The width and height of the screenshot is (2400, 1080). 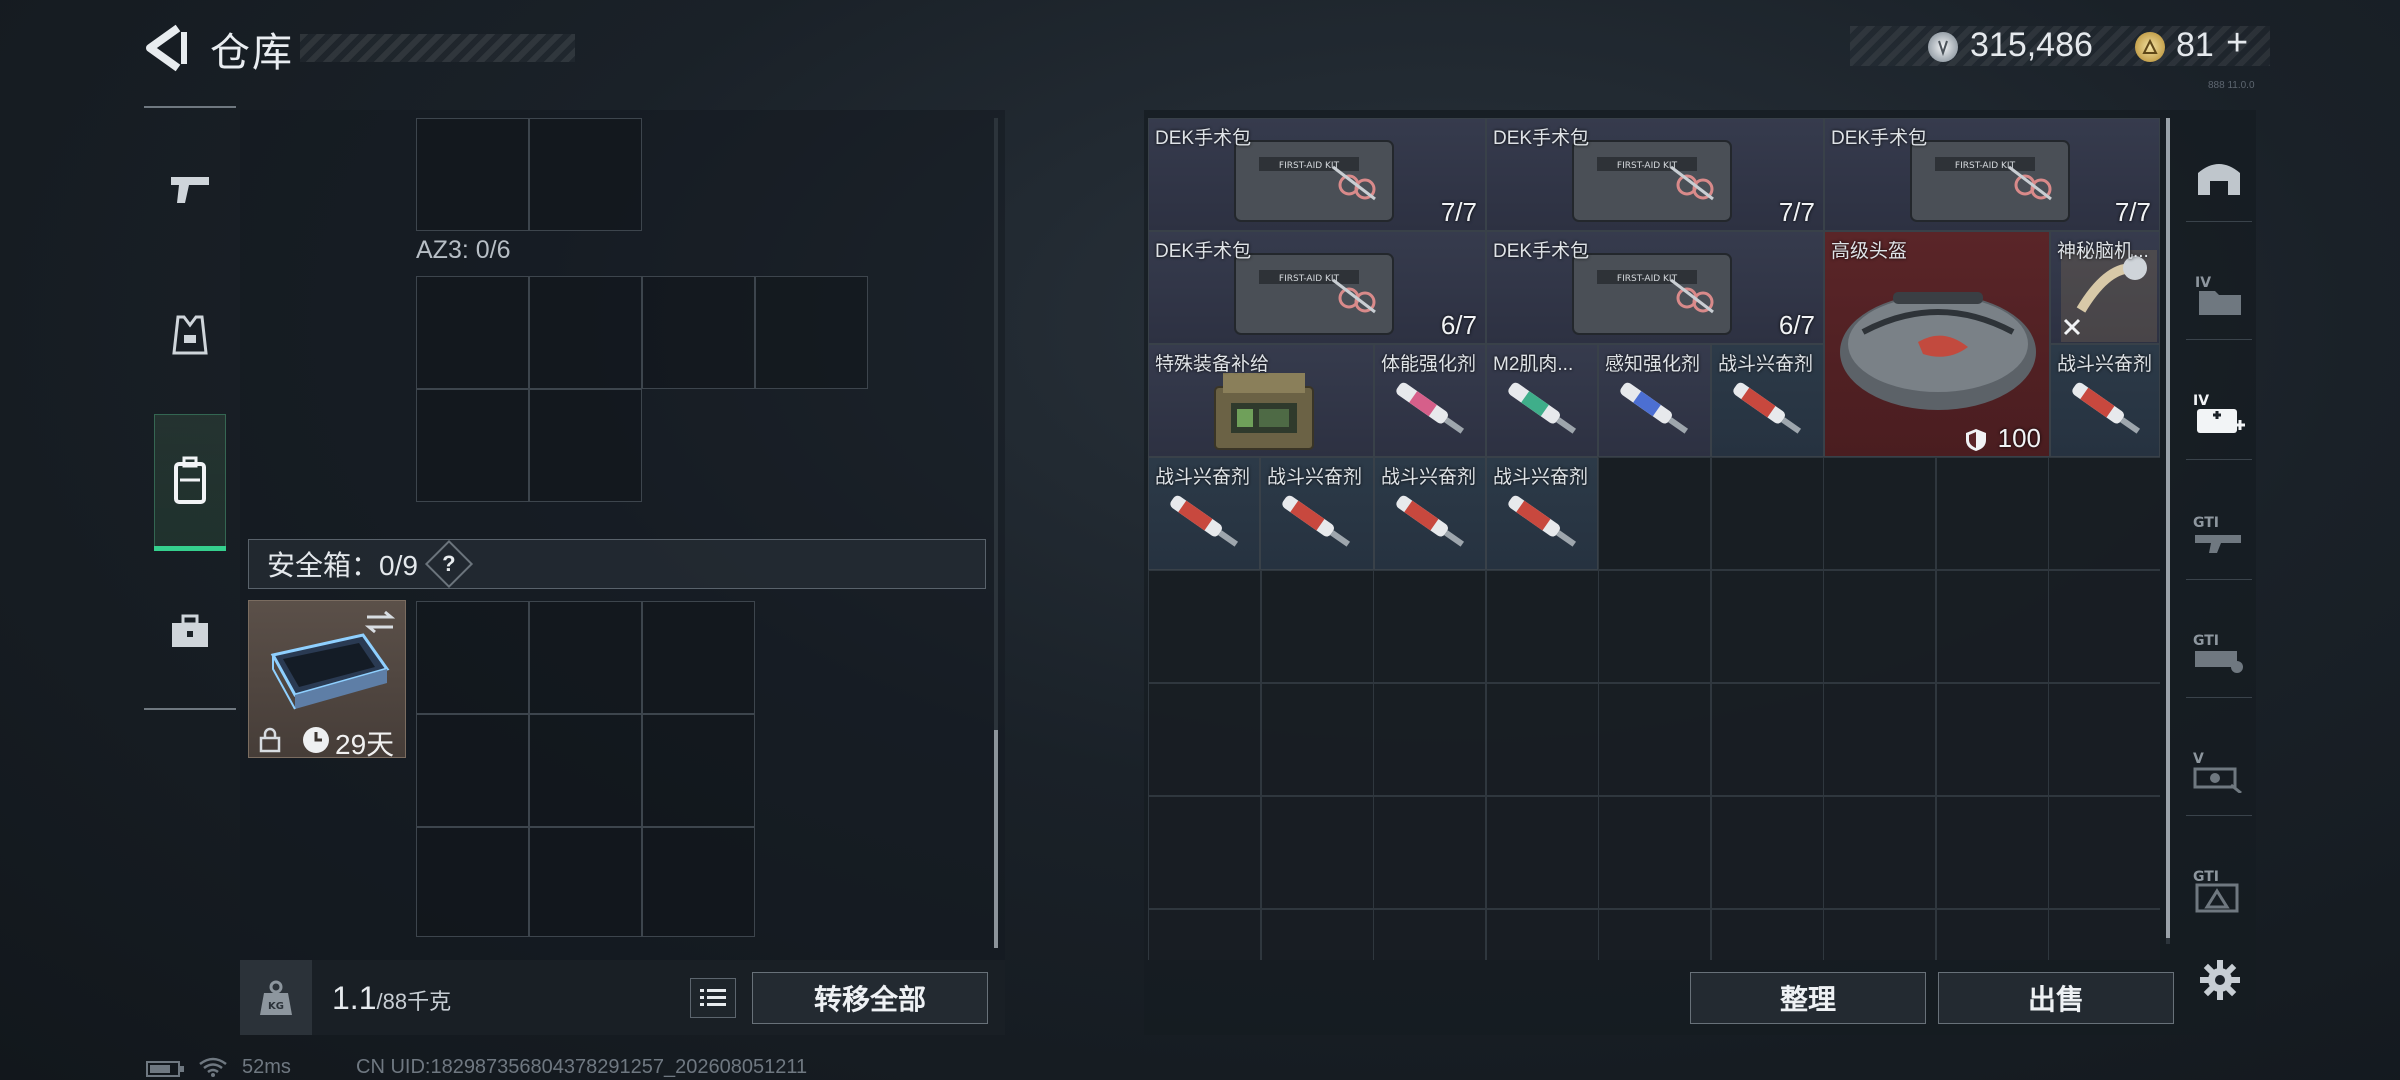 What do you see at coordinates (448, 564) in the screenshot?
I see `help-button: ?` at bounding box center [448, 564].